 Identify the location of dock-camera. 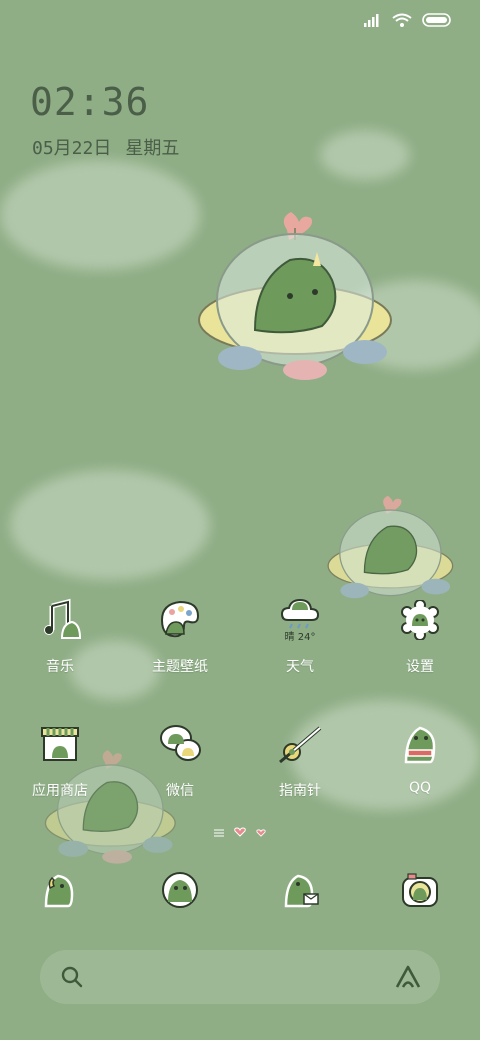
(420, 890).